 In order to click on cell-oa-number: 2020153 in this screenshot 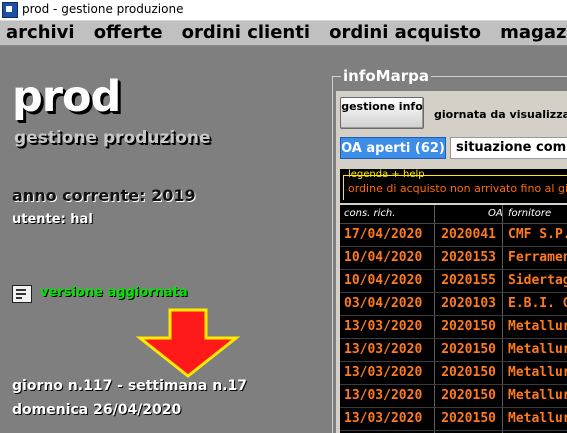, I will do `click(468, 257)`.